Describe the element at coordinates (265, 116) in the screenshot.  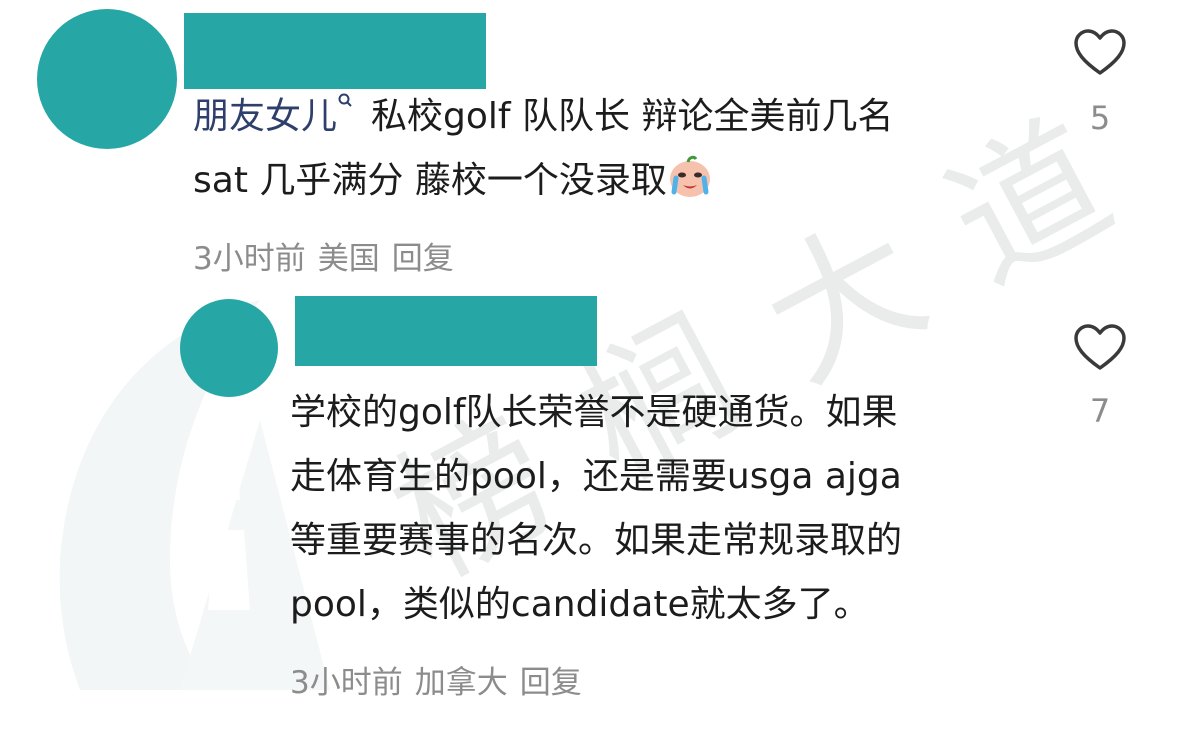
I see `mention-link: 朋友女儿` at that location.